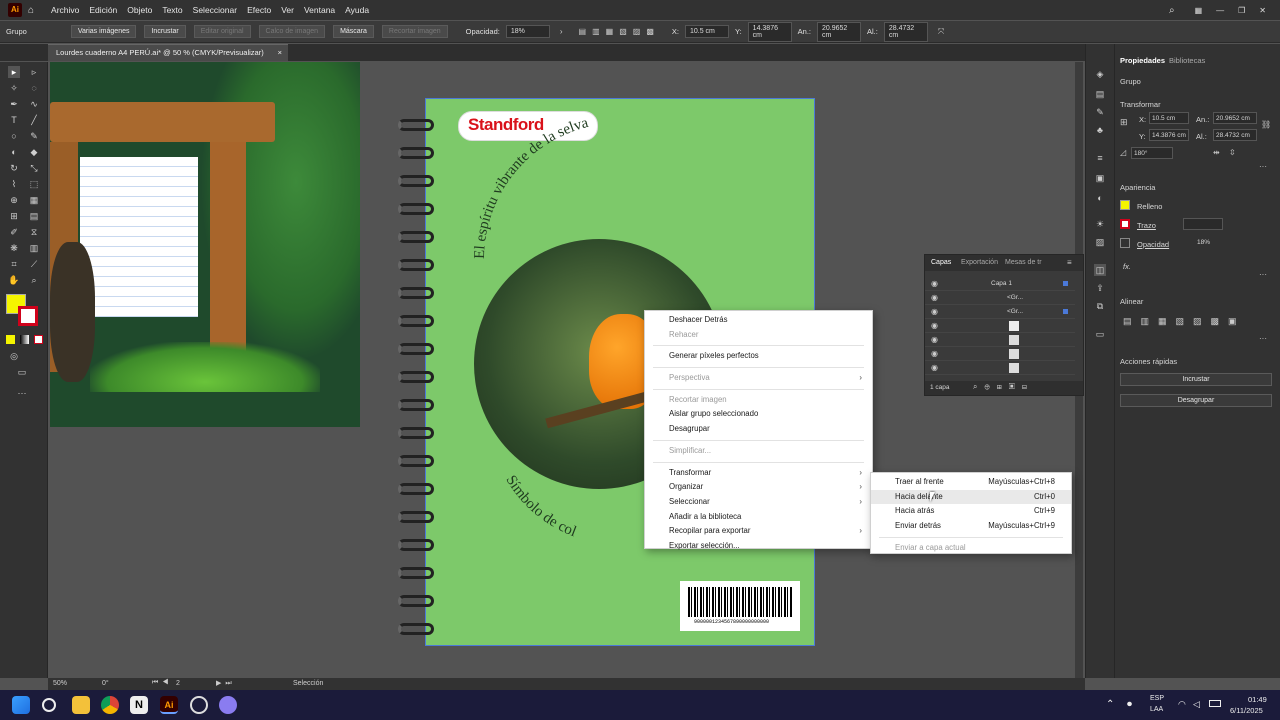 The image size is (1280, 720). Describe the element at coordinates (172, 10) in the screenshot. I see `menu-texto: Texto` at that location.